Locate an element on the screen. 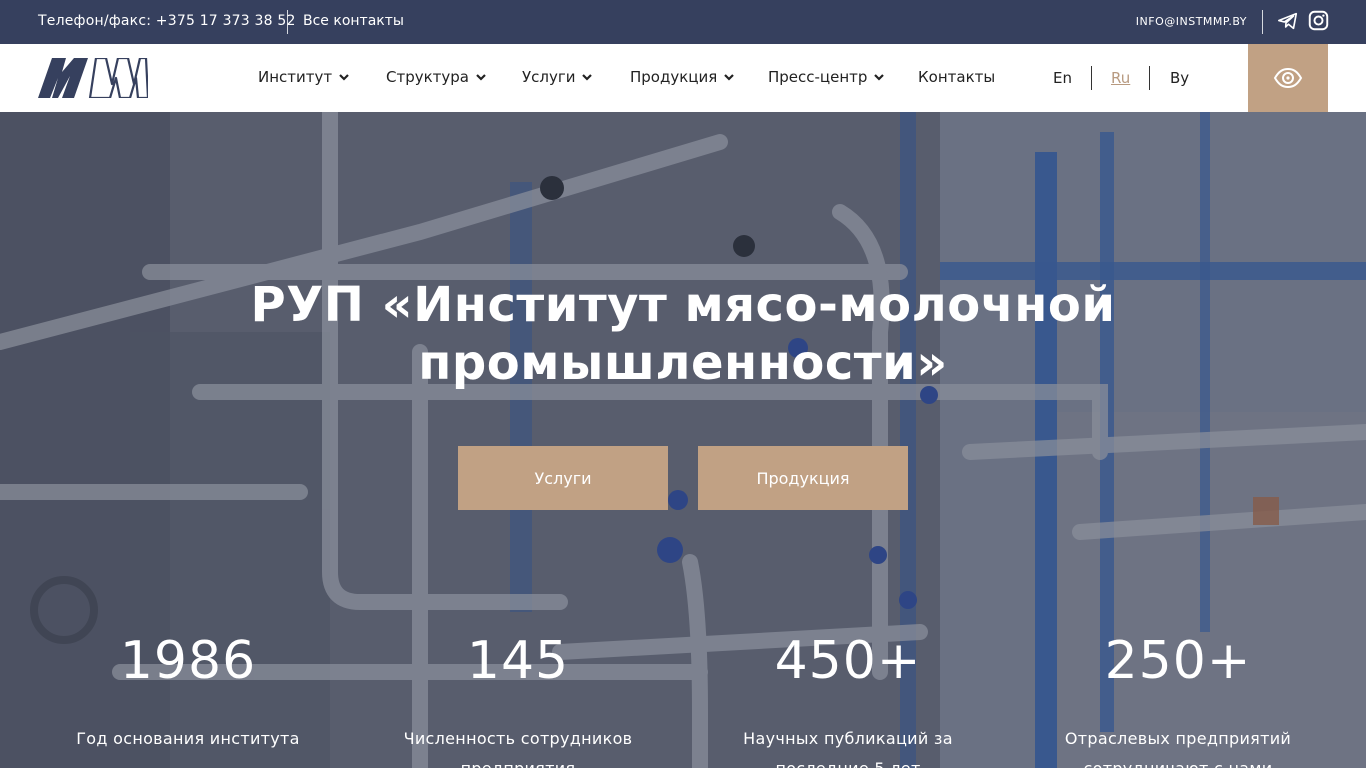  nav-item-products: Продукция is located at coordinates (682, 77).